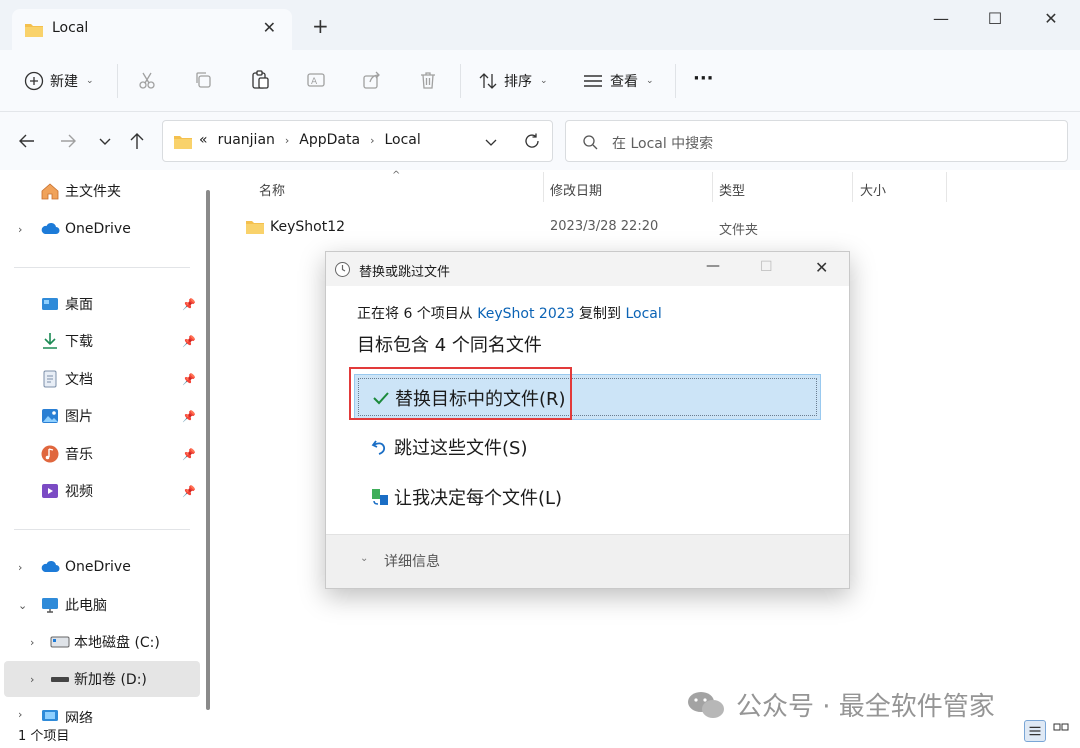 The width and height of the screenshot is (1080, 748). Describe the element at coordinates (269, 27) in the screenshot. I see `tab-close-icon: ✕` at that location.